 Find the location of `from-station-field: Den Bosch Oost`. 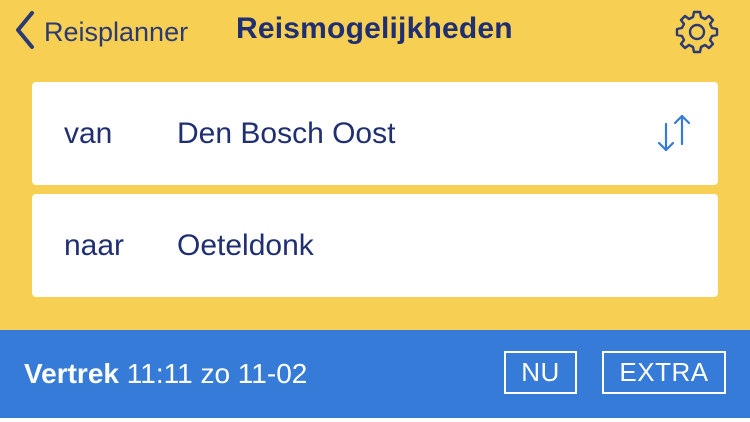

from-station-field: Den Bosch Oost is located at coordinates (286, 134).